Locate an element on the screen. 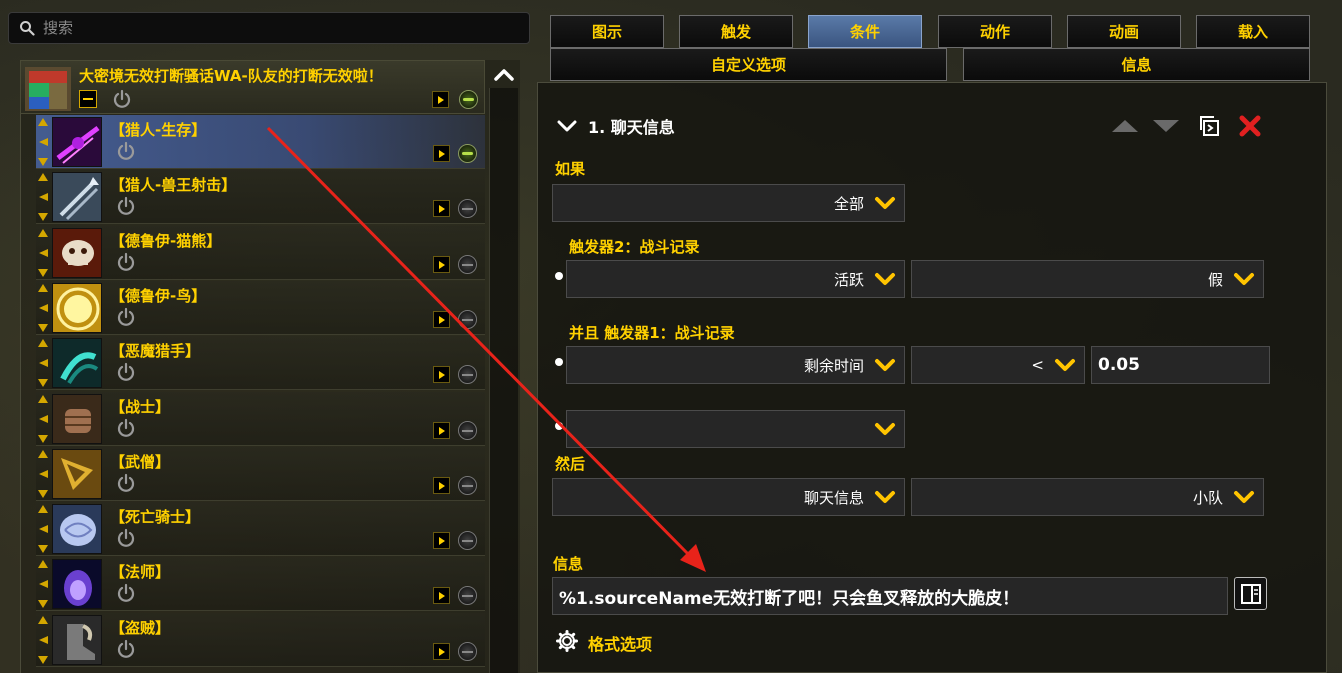 The image size is (1342, 673). tab-display: 图示 is located at coordinates (607, 31).